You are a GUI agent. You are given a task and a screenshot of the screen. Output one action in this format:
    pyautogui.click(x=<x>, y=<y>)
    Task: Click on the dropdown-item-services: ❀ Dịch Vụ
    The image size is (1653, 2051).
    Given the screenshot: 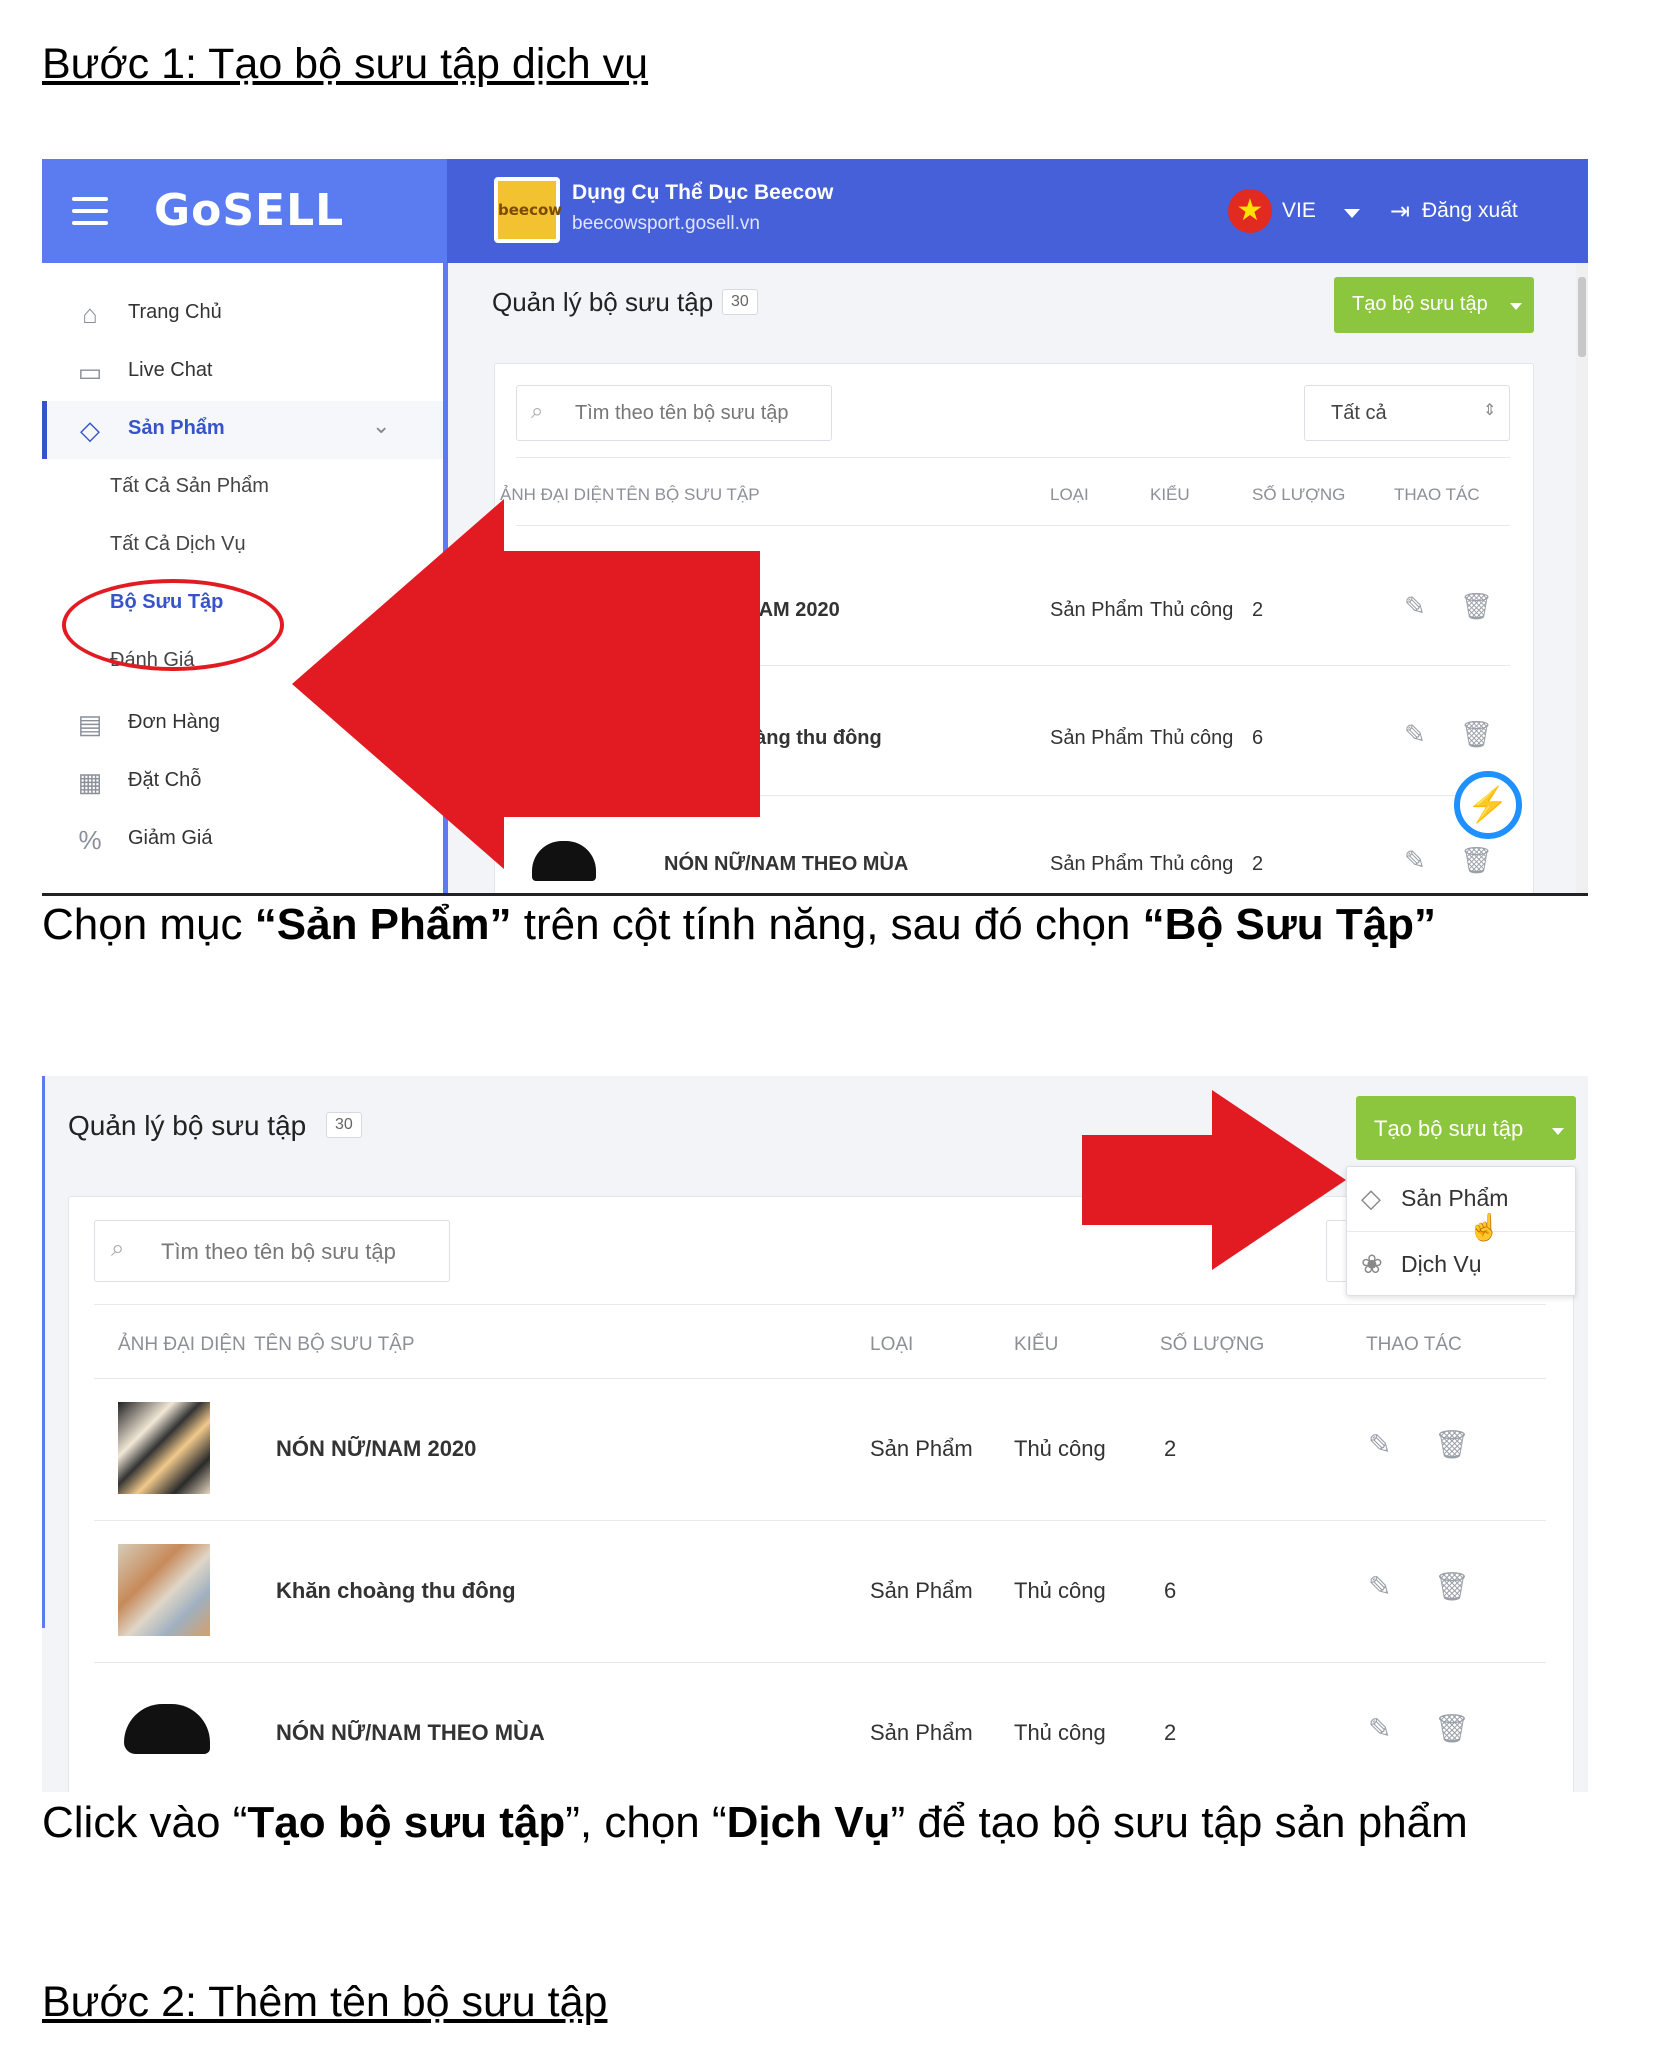 What is the action you would take?
    pyautogui.click(x=1462, y=1265)
    